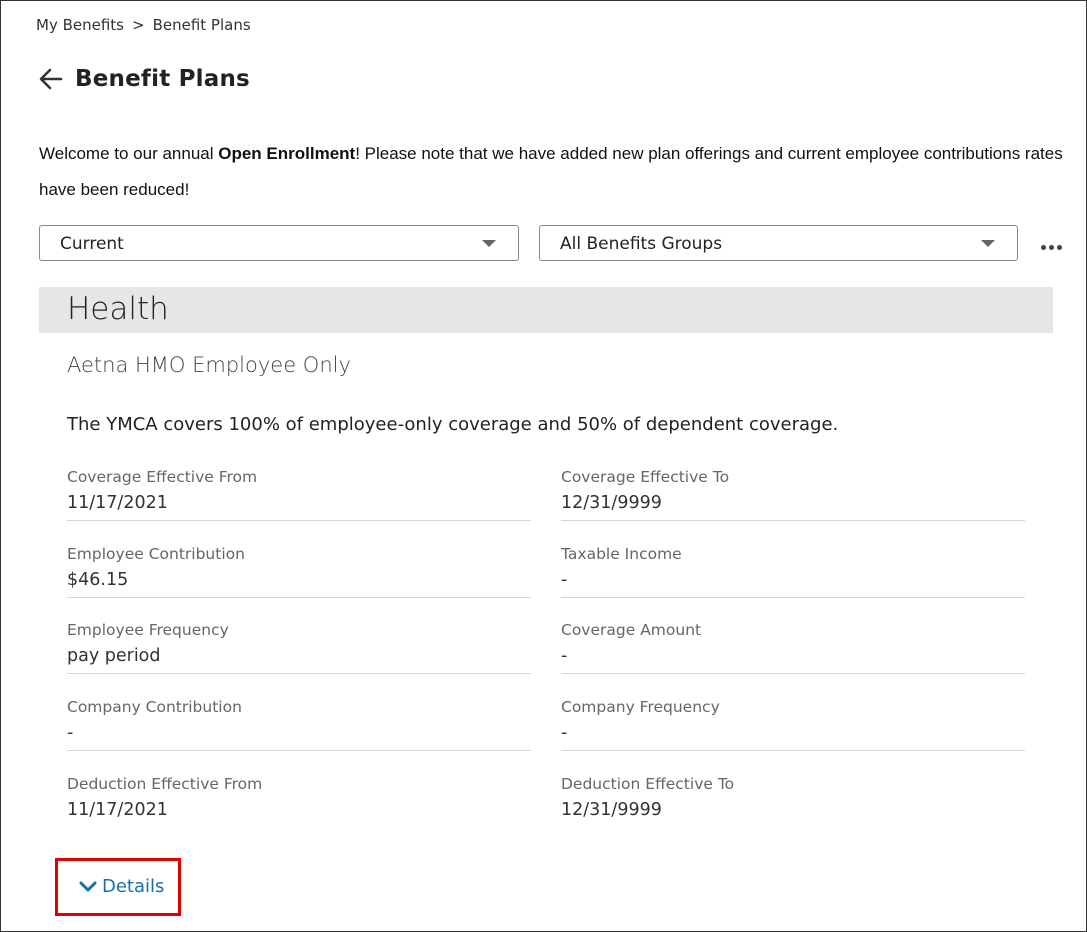  I want to click on plan-name: Aetna HMO Employee Only, so click(209, 365).